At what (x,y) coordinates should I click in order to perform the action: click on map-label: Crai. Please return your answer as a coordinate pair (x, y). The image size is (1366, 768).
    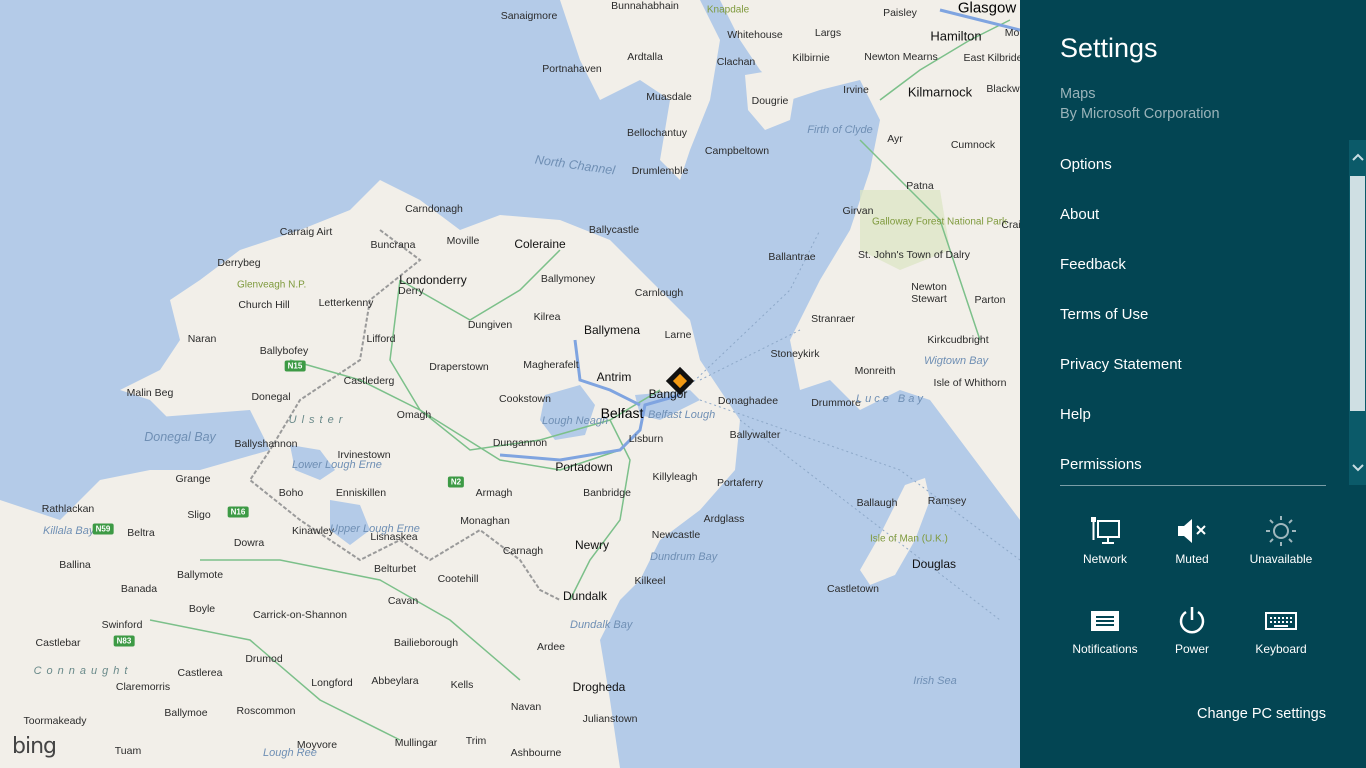
    Looking at the image, I should click on (1010, 225).